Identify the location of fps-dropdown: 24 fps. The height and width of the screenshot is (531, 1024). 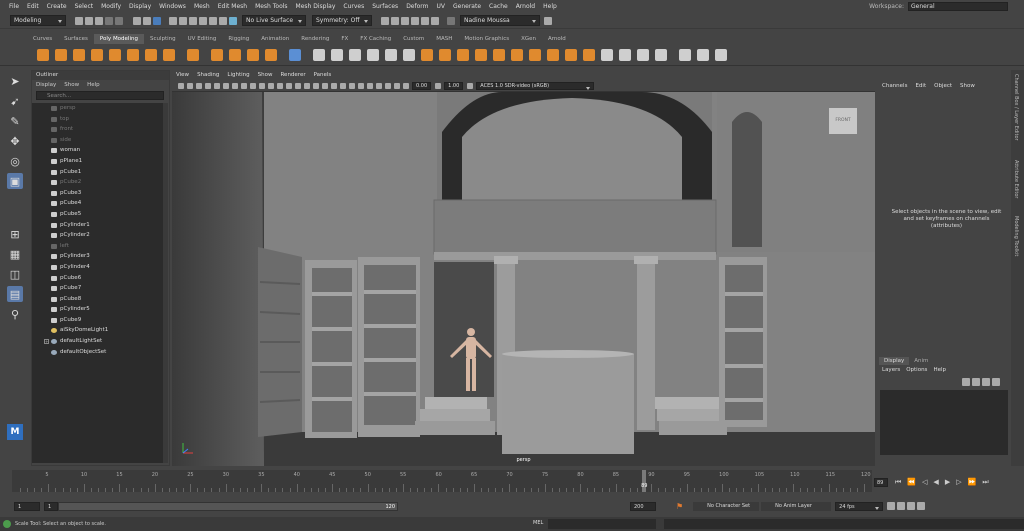
(859, 506).